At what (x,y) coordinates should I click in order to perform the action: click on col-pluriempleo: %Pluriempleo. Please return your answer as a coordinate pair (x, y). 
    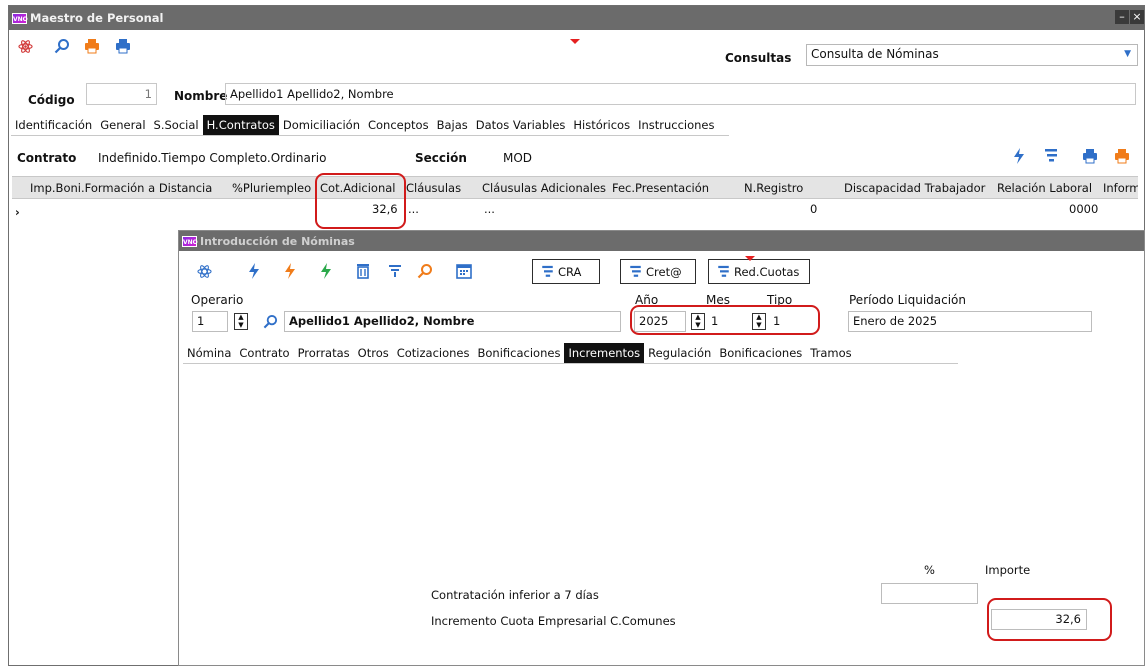
    Looking at the image, I should click on (271, 188).